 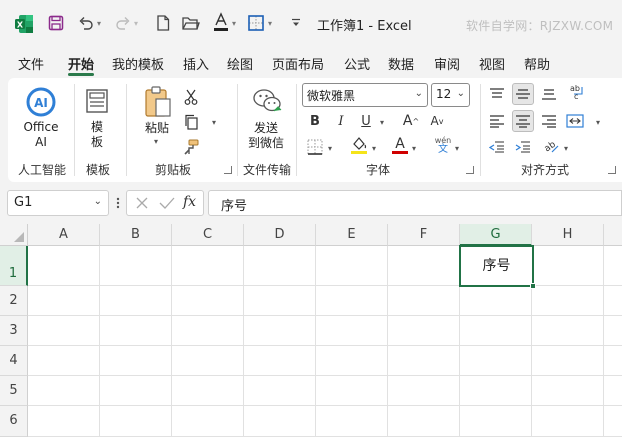 I want to click on bold-button: B, so click(x=315, y=121).